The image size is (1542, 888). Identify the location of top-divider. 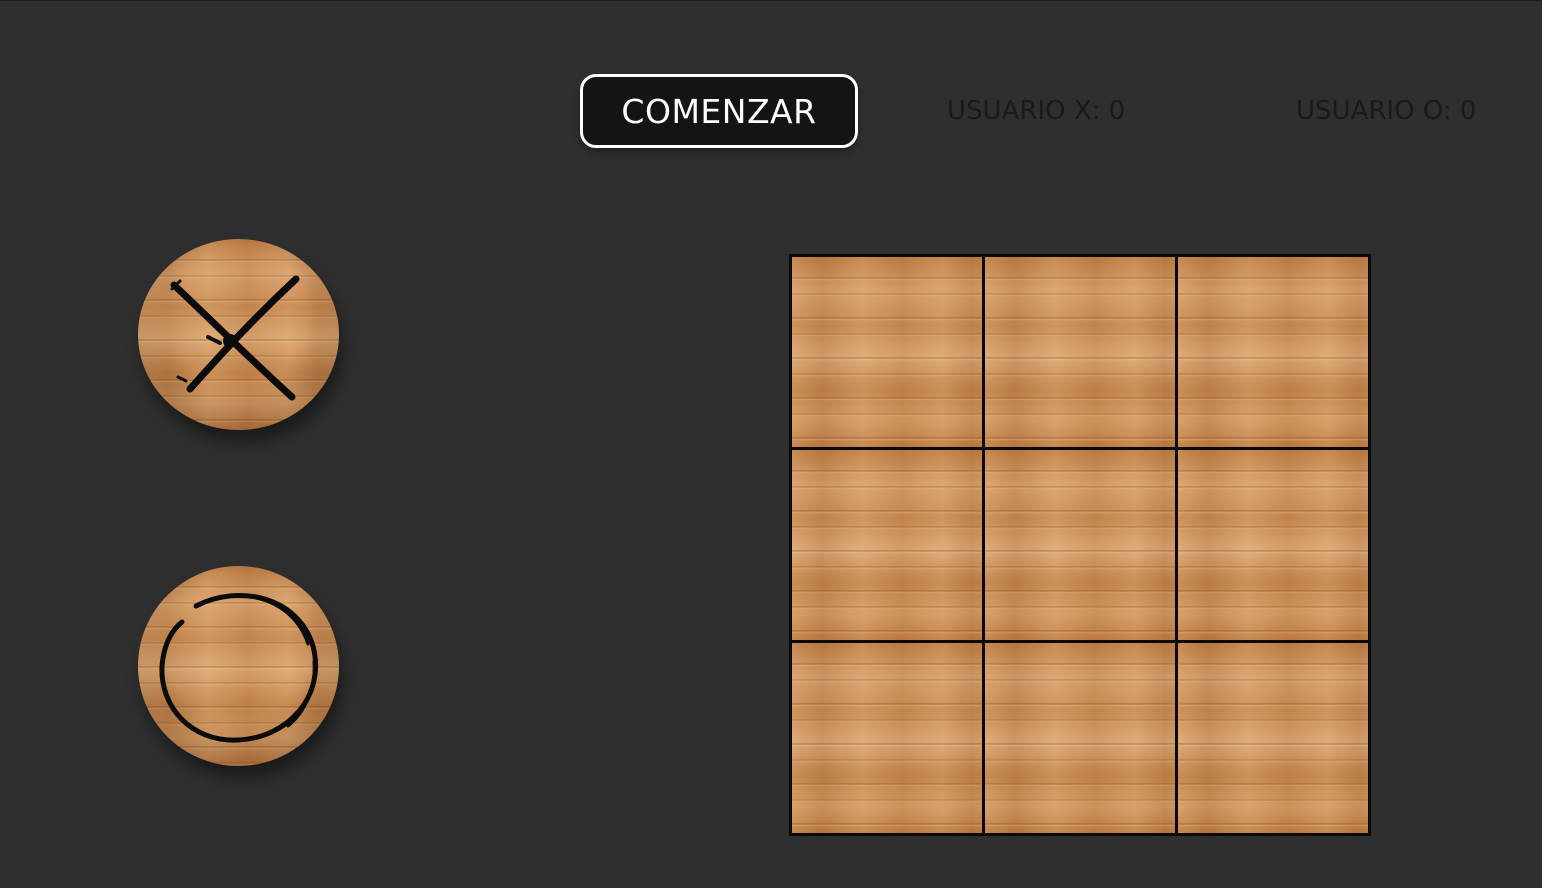
(771, 0).